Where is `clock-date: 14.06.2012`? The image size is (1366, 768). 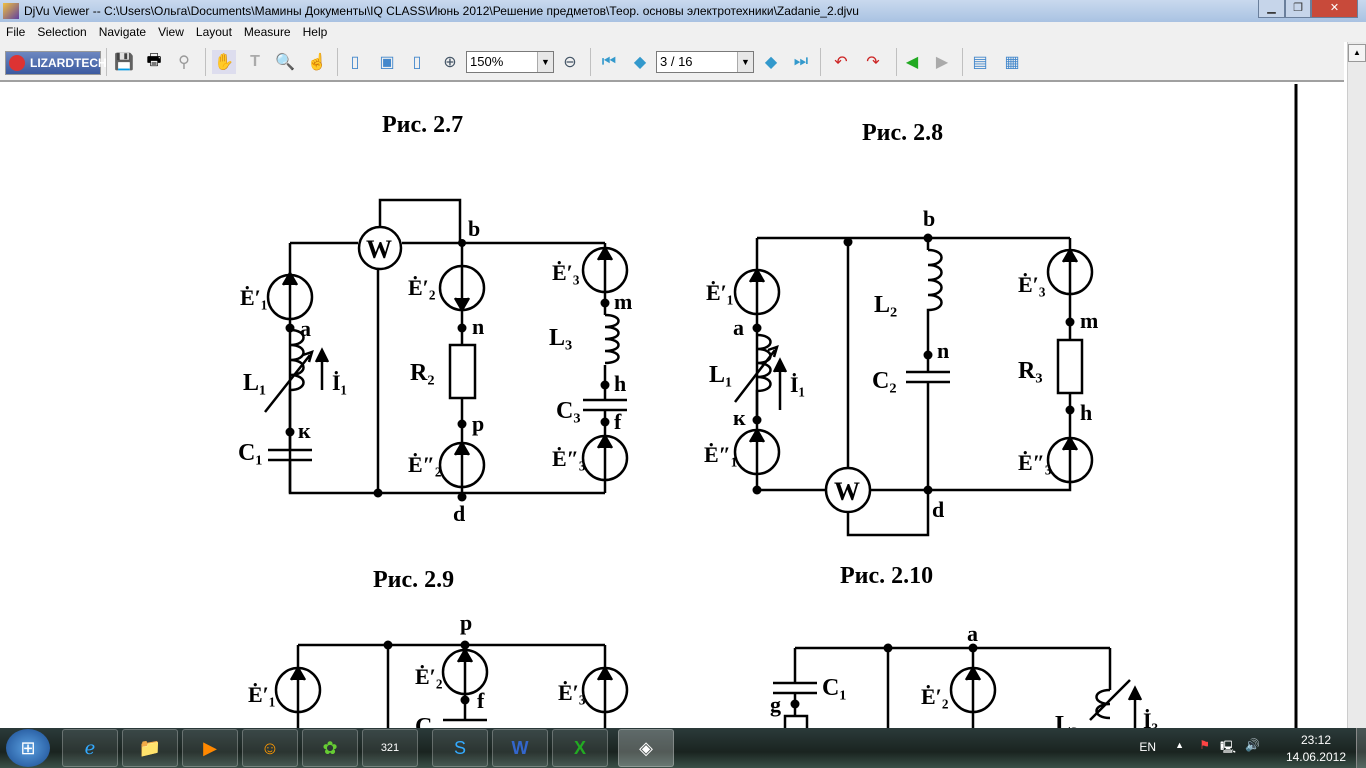 clock-date: 14.06.2012 is located at coordinates (1316, 757).